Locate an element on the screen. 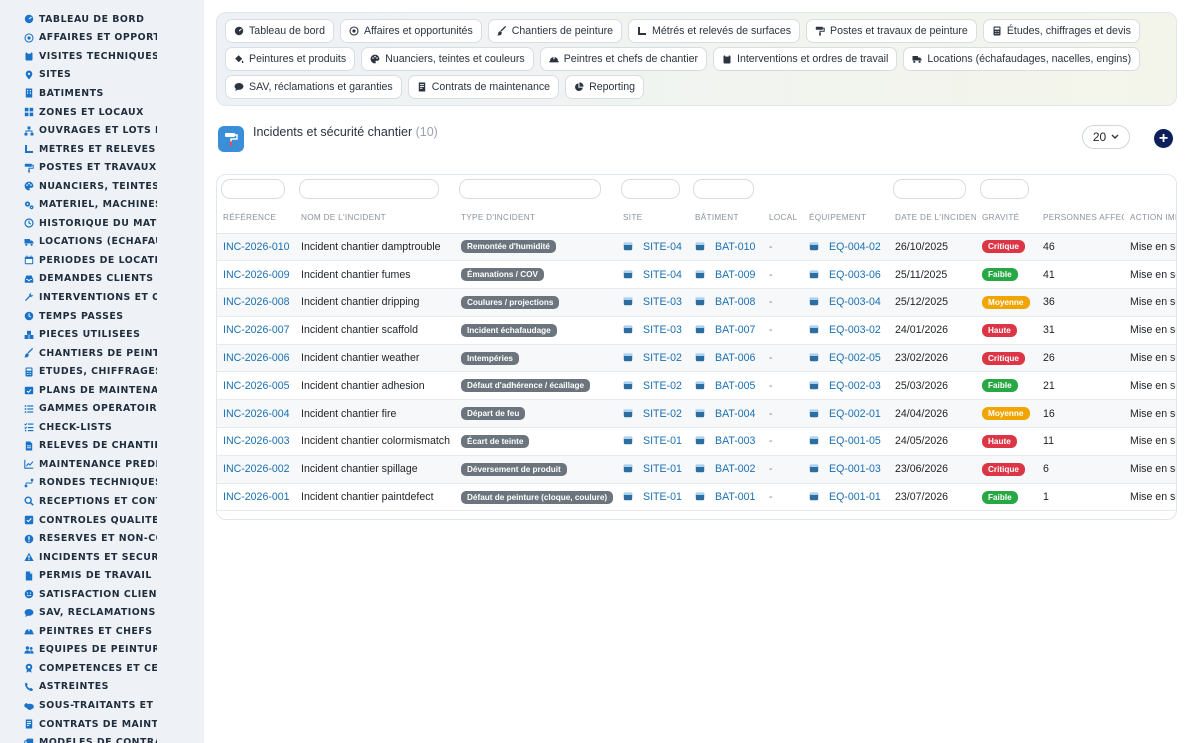 The height and width of the screenshot is (743, 1200). quicklink-12: Contrats de maintenance is located at coordinates (483, 87).